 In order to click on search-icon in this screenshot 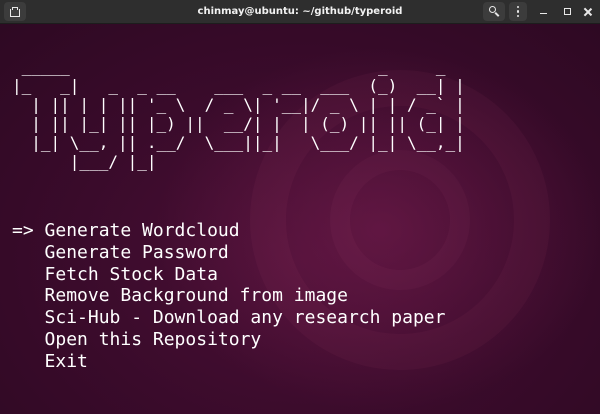, I will do `click(494, 11)`.